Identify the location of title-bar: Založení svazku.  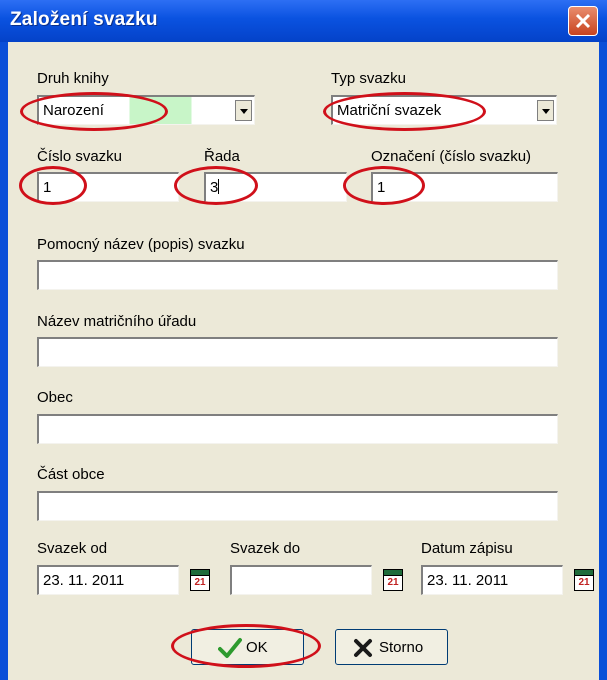
(303, 21).